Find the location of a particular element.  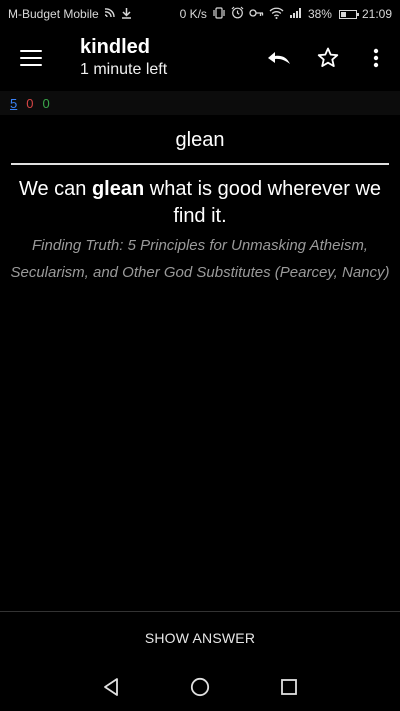

back-button is located at coordinates (111, 687).